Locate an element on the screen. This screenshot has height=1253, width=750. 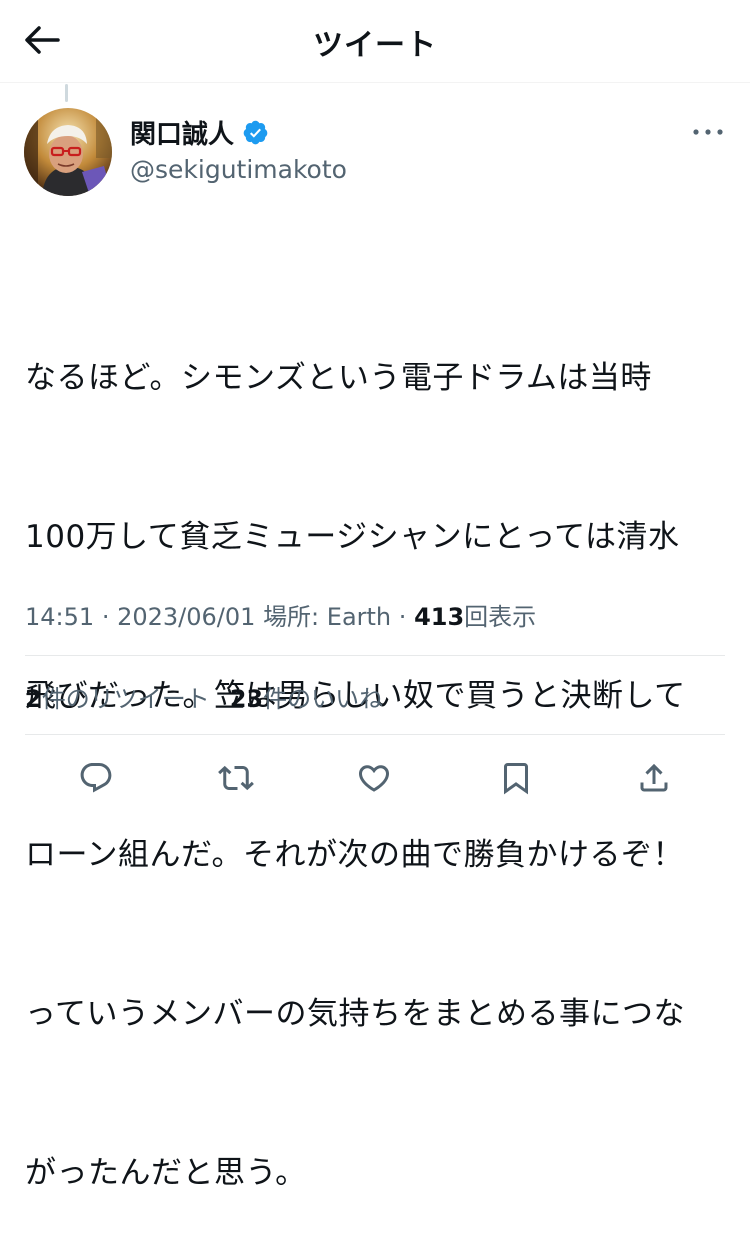
views-label: 回表示 is located at coordinates (500, 617).